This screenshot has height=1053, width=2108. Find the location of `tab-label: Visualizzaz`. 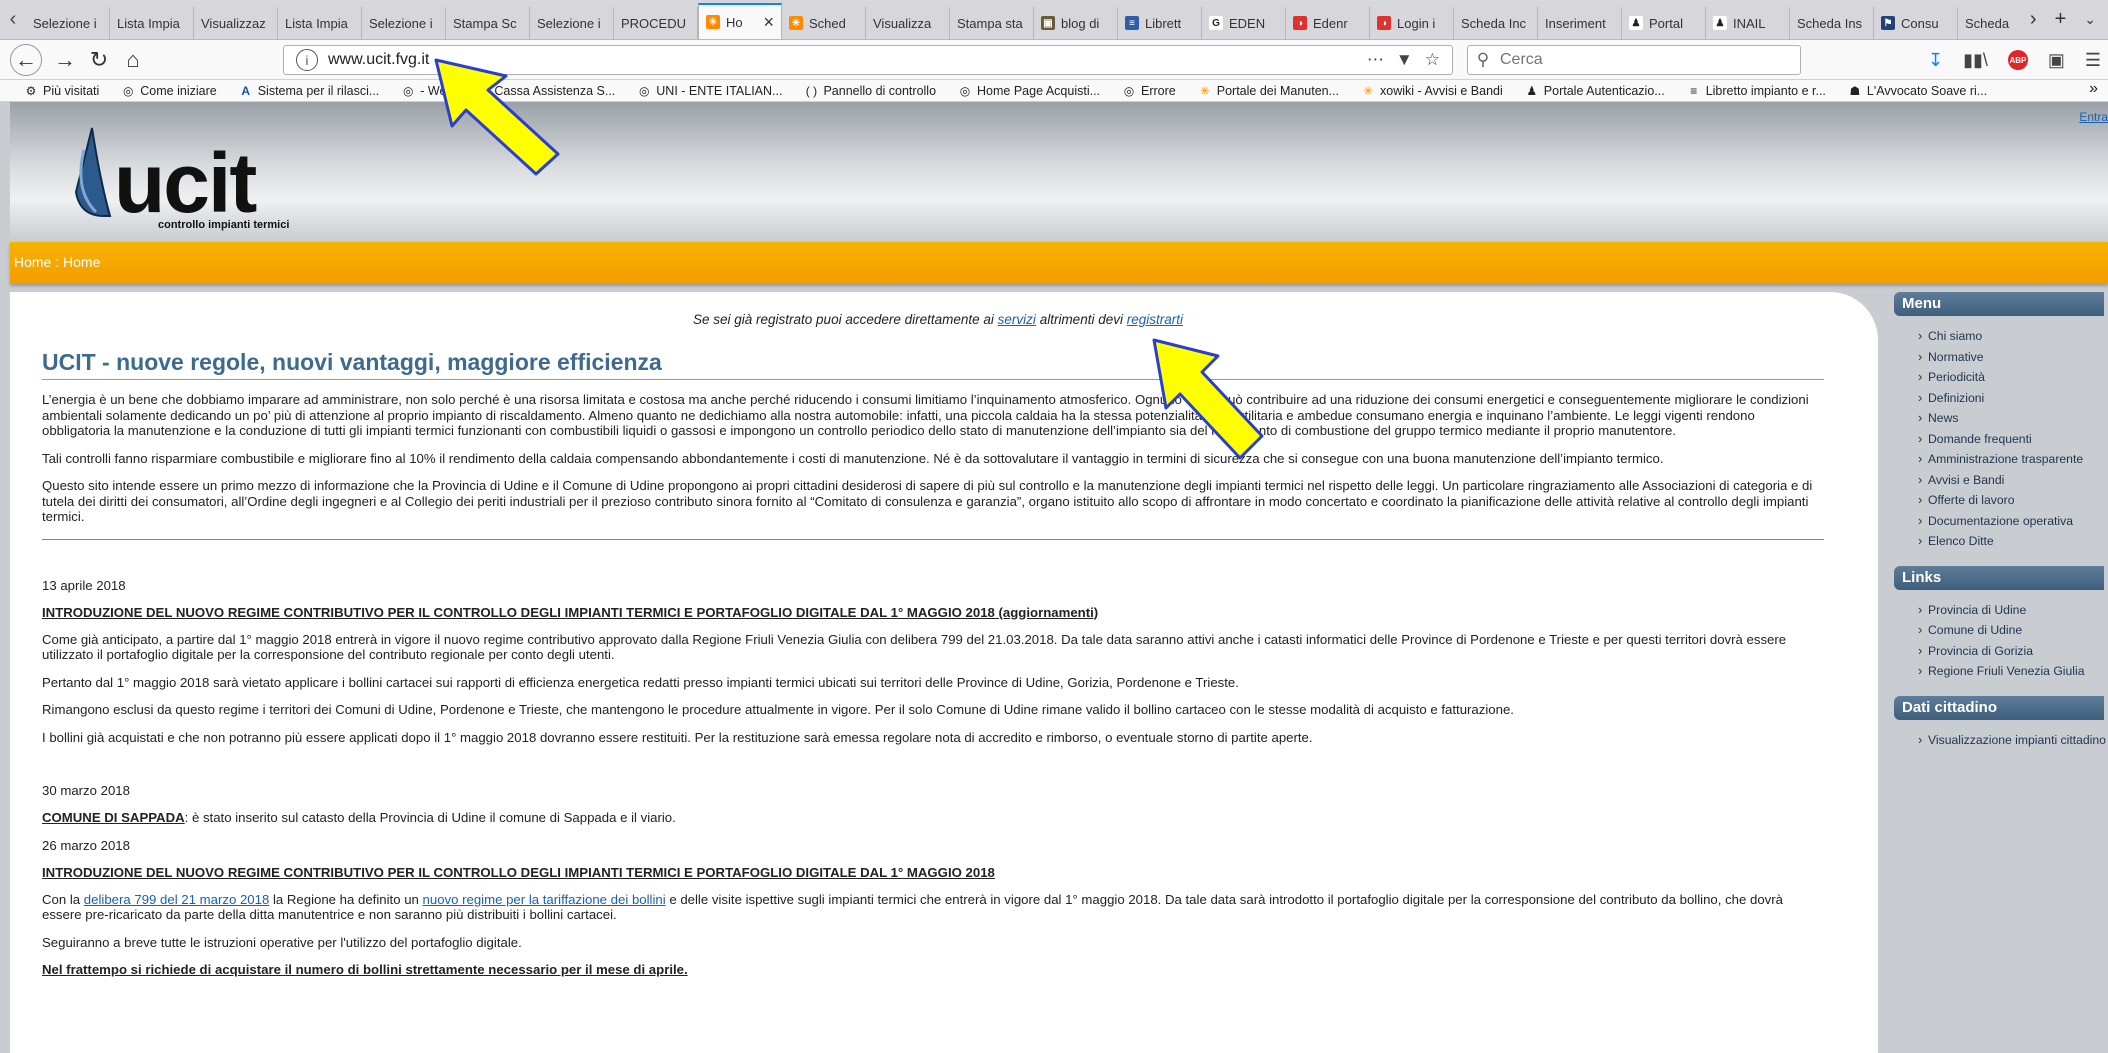

tab-label: Visualizzaz is located at coordinates (233, 23).